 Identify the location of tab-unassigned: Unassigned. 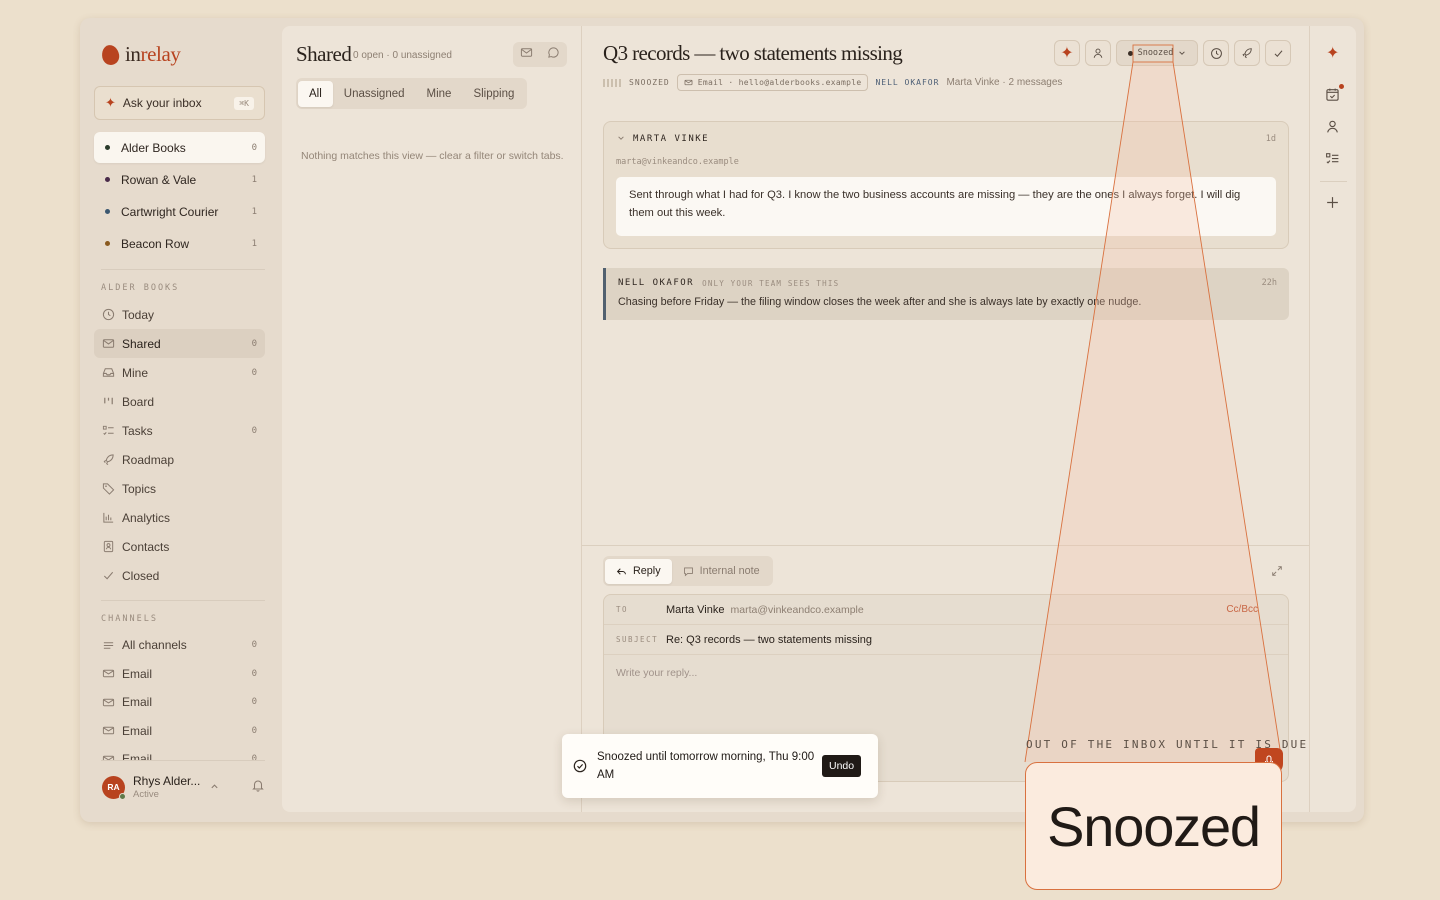
(374, 94).